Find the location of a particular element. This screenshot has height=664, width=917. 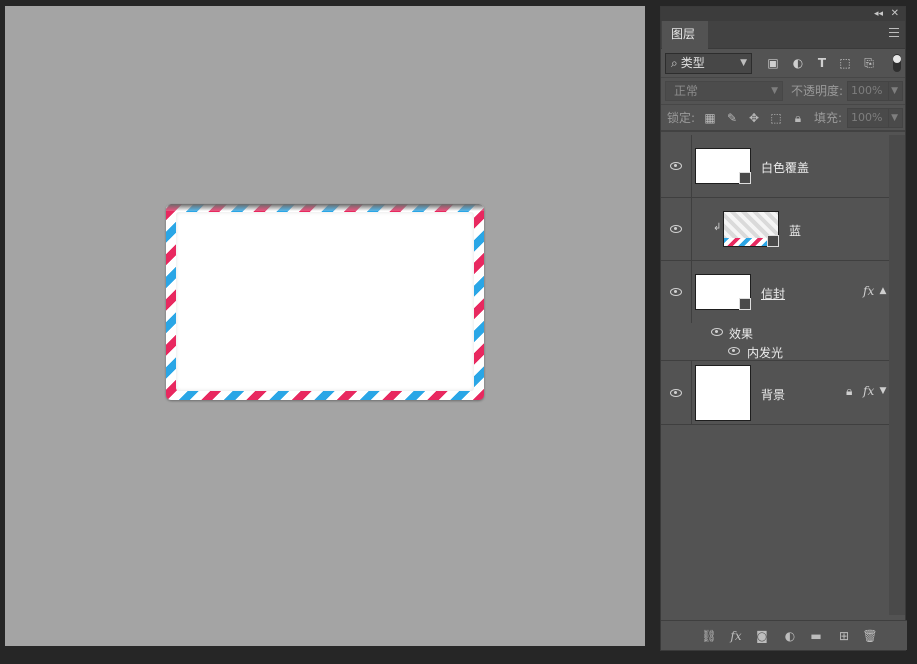

adjustment-filter-icon: ◐ is located at coordinates (798, 63).